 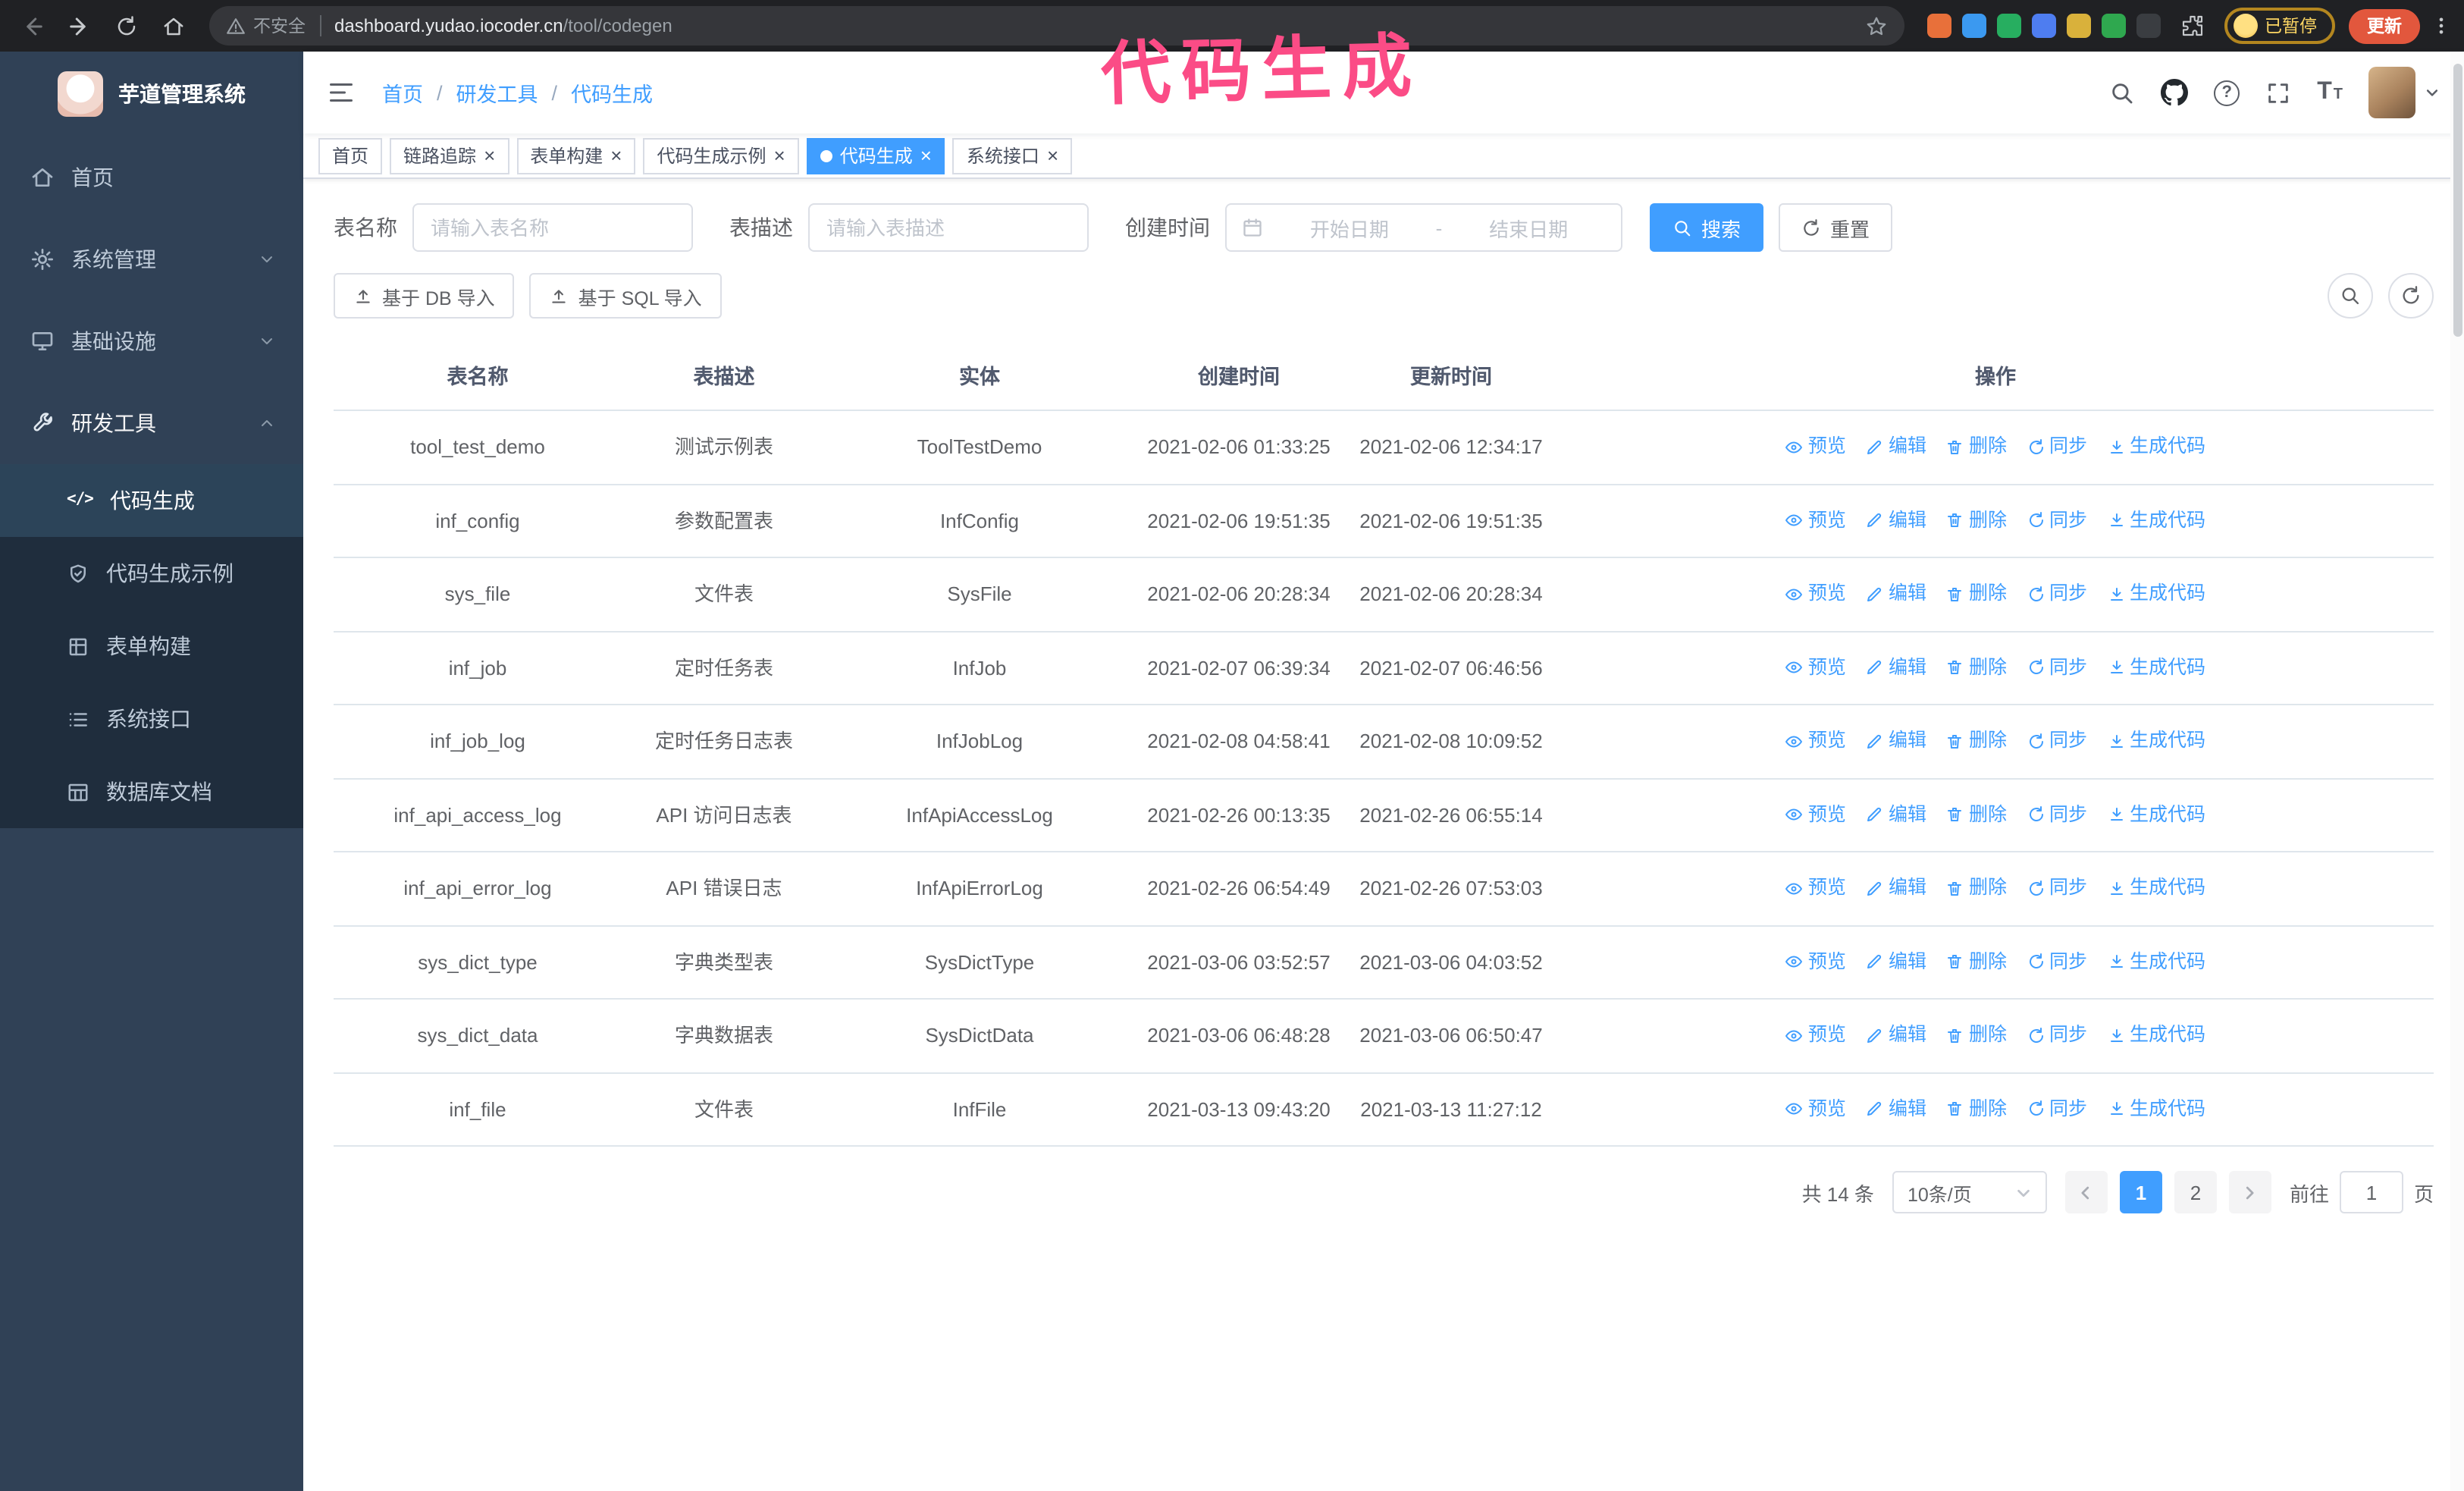 I want to click on user-menu, so click(x=2404, y=92).